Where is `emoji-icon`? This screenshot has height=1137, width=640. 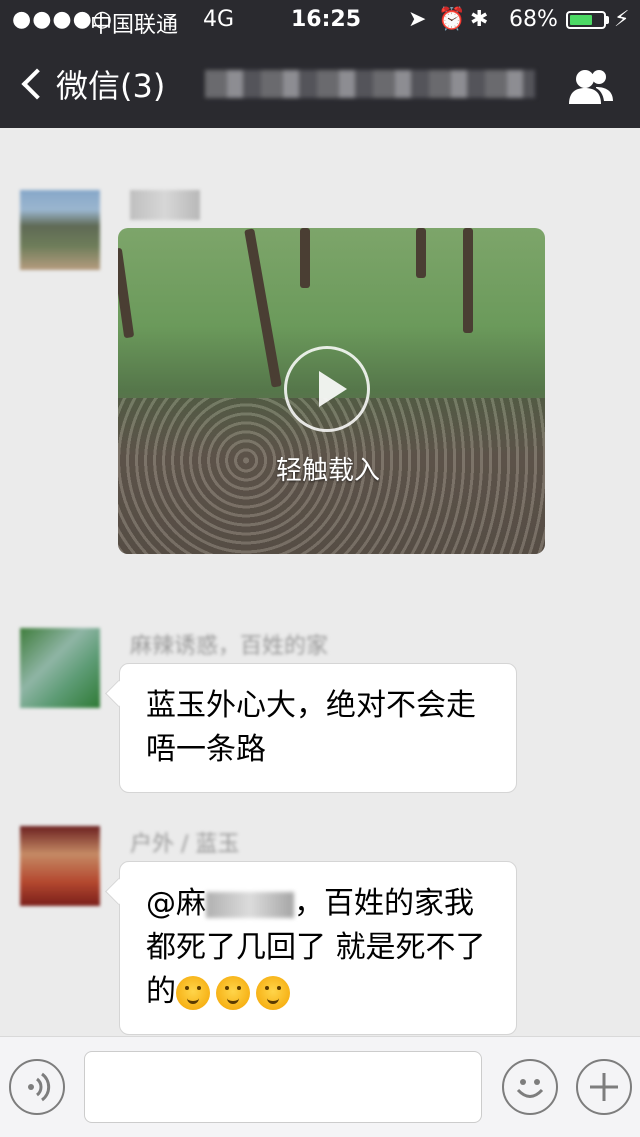 emoji-icon is located at coordinates (530, 1088).